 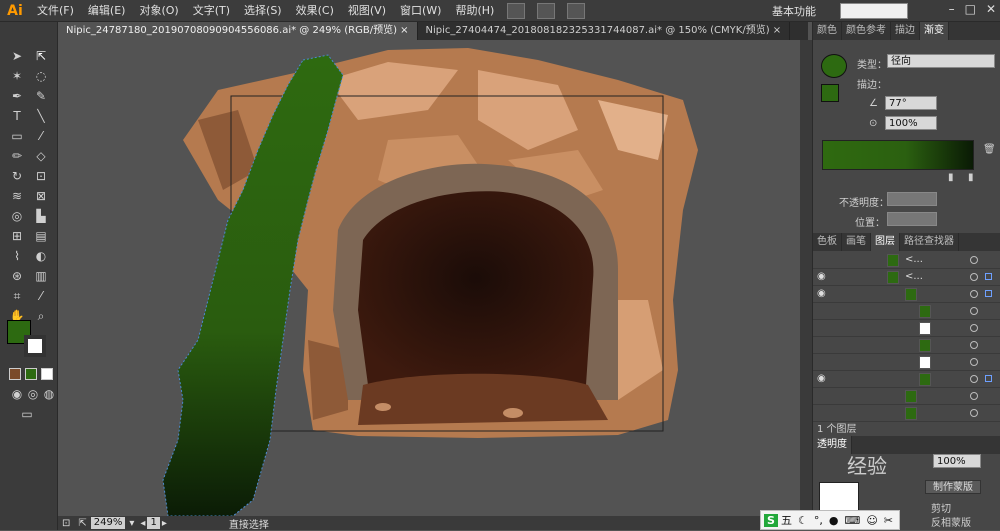 I want to click on tab-color-guide: 颜色参考, so click(x=866, y=31).